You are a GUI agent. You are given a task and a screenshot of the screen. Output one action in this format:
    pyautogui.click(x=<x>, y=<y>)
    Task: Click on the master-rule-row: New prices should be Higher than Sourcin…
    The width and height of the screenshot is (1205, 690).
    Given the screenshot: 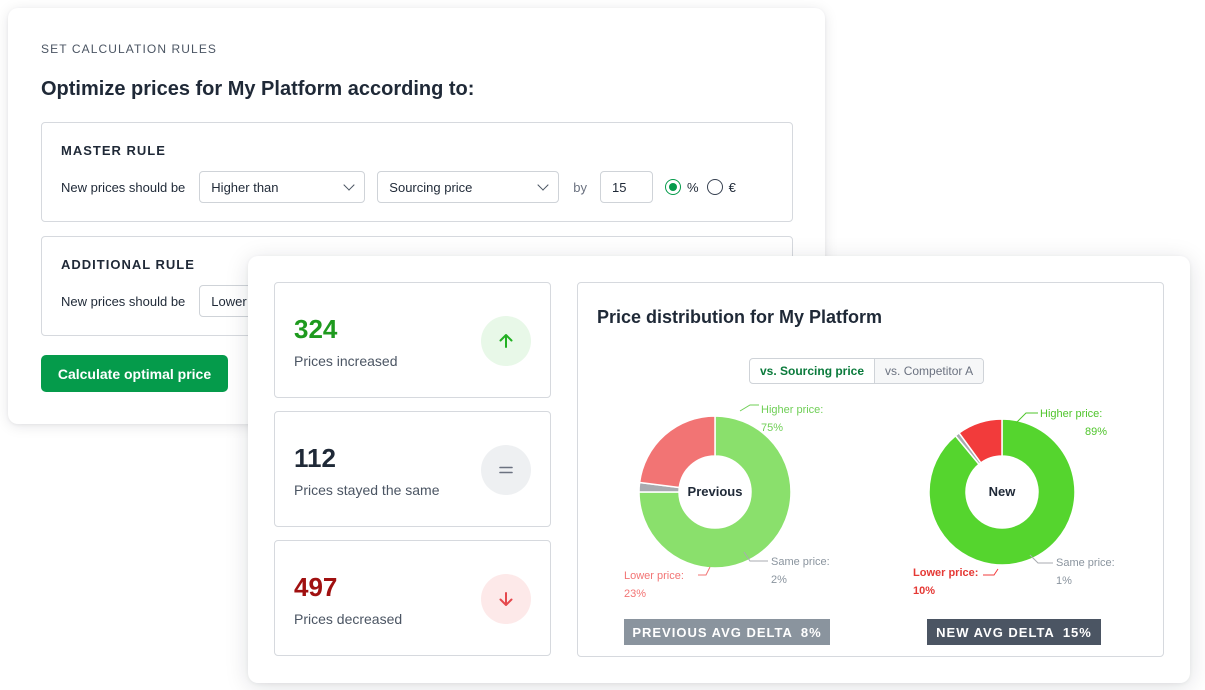 What is the action you would take?
    pyautogui.click(x=402, y=187)
    